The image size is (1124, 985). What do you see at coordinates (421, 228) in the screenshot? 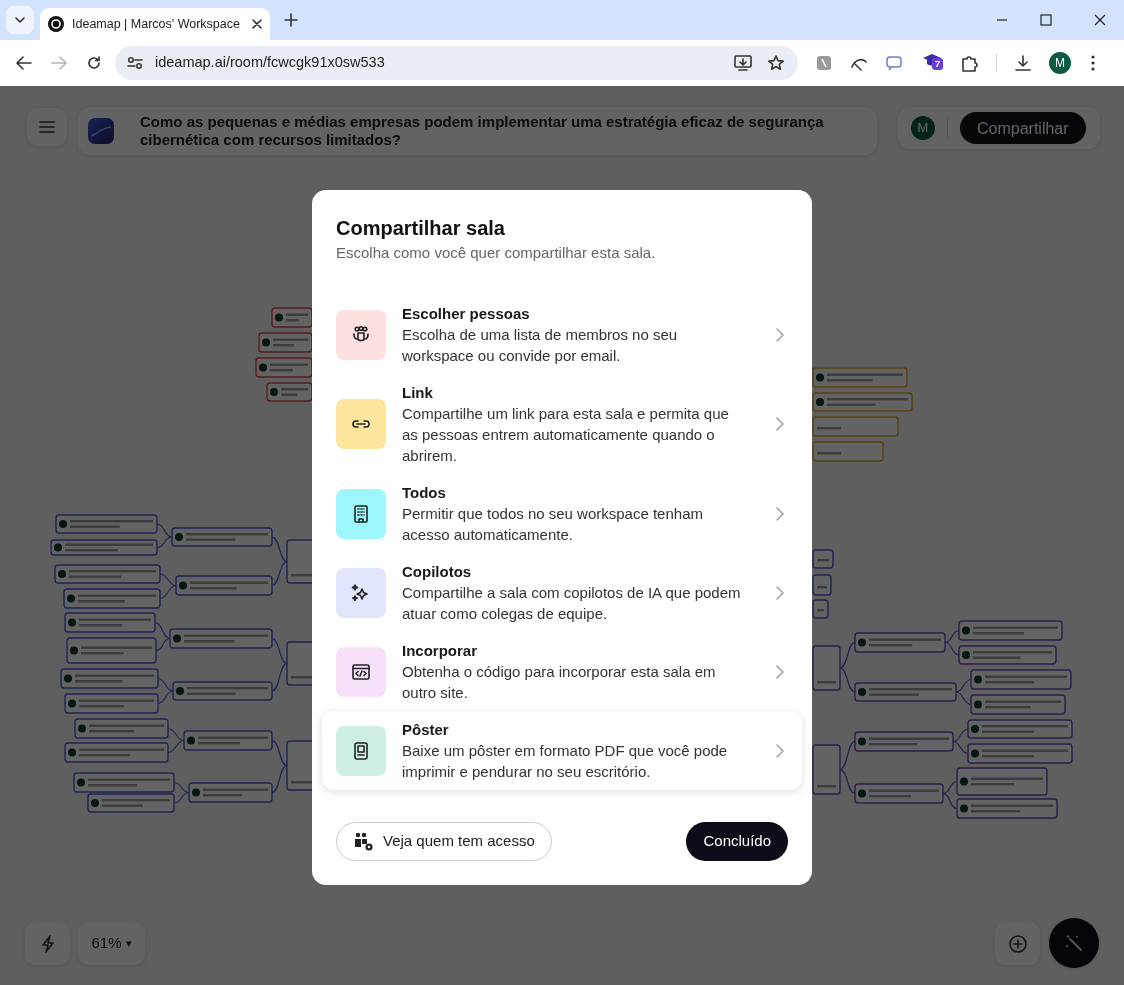
I see `dialog-title: Compartilhar sala` at bounding box center [421, 228].